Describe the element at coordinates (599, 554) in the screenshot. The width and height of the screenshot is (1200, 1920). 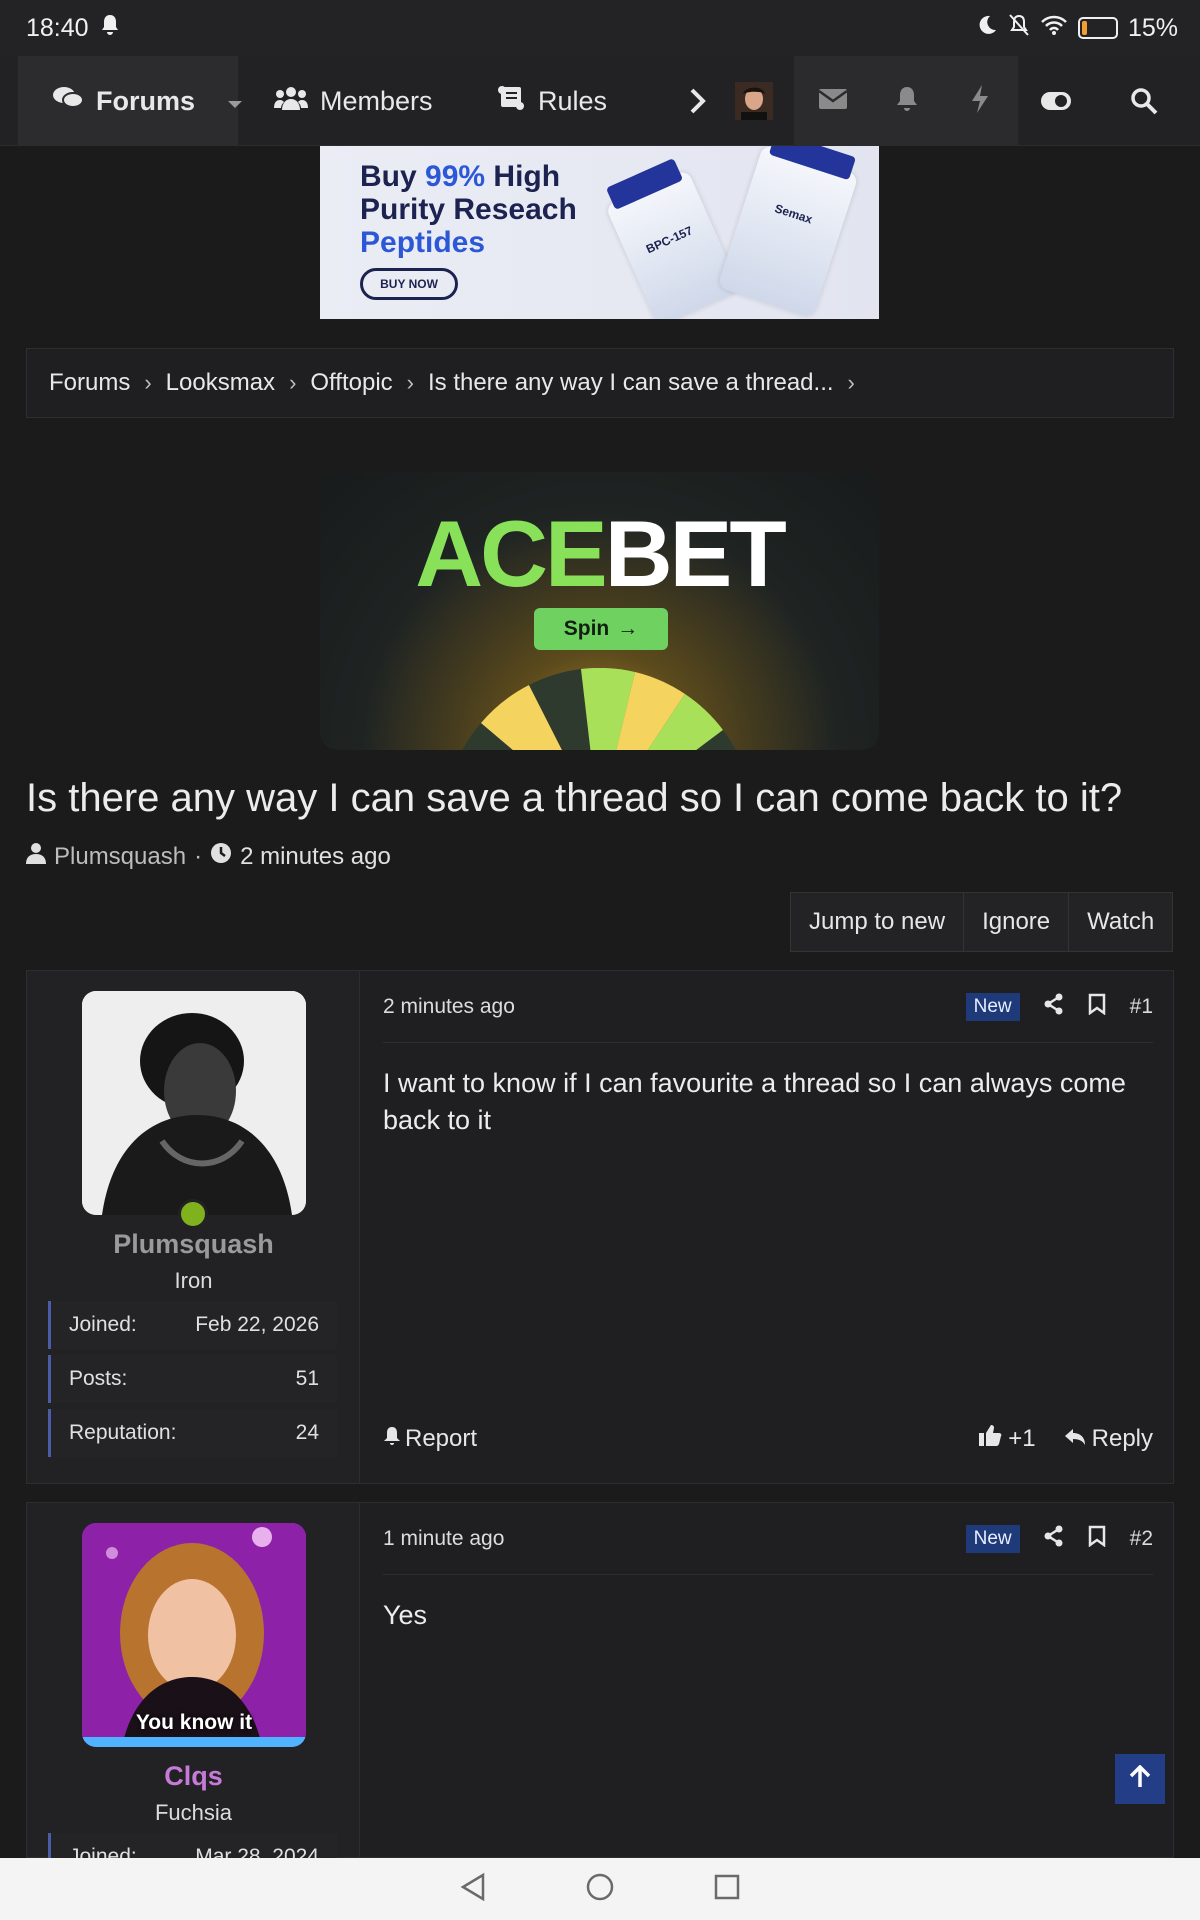
I see `acebet-logo: ACEBET` at that location.